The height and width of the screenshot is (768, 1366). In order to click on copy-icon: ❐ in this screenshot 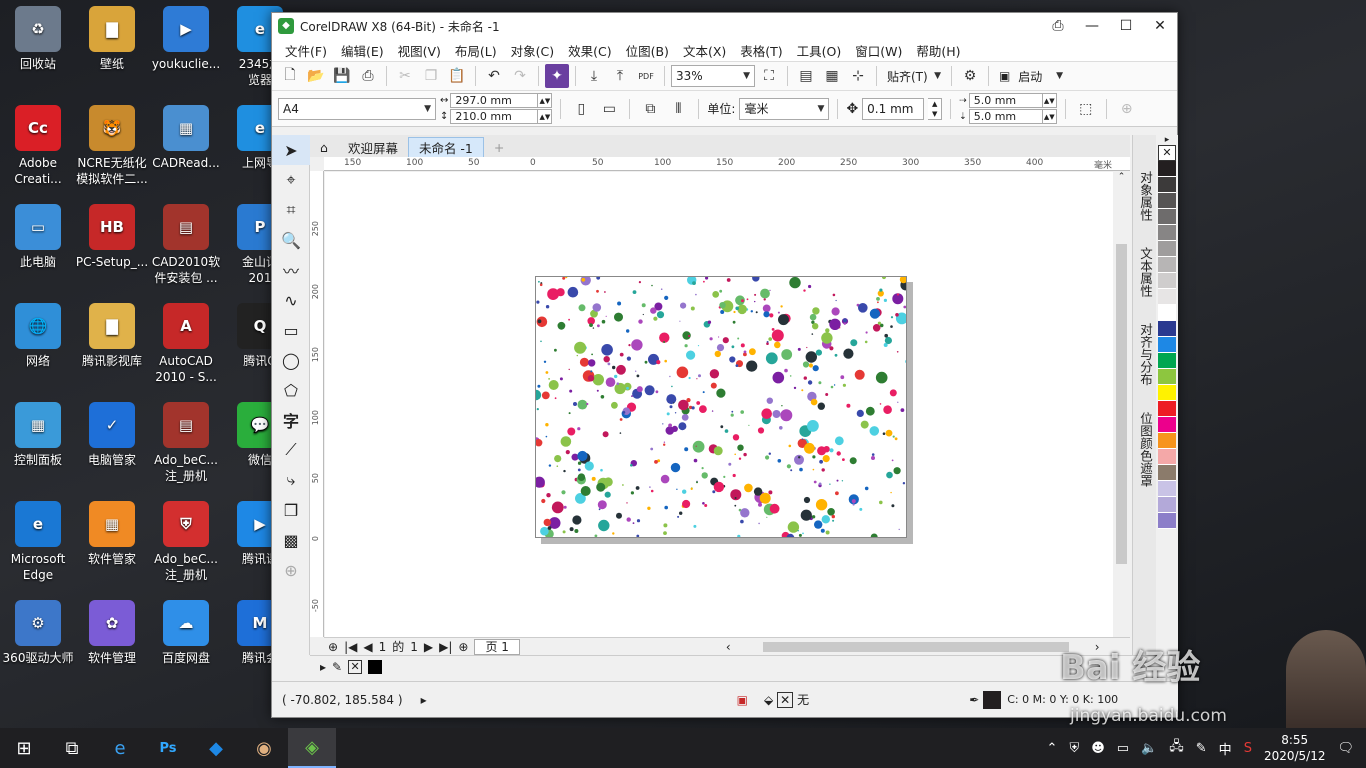, I will do `click(431, 76)`.